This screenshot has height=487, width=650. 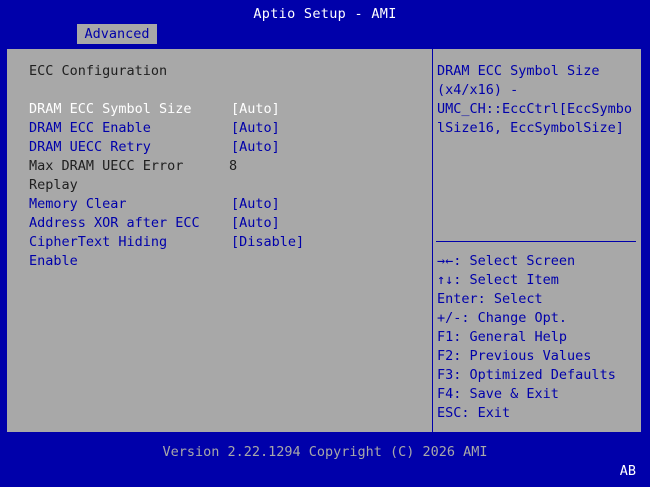 What do you see at coordinates (98, 242) in the screenshot?
I see `setting-ciphertext-hiding: CipherText Hiding` at bounding box center [98, 242].